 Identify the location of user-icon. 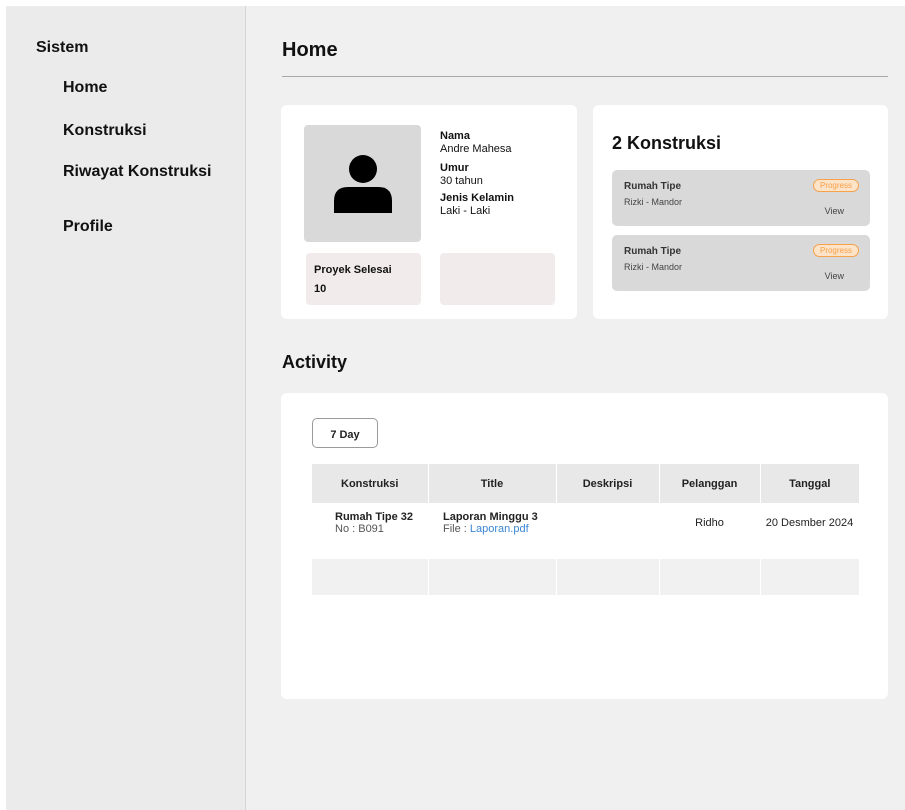
(363, 184).